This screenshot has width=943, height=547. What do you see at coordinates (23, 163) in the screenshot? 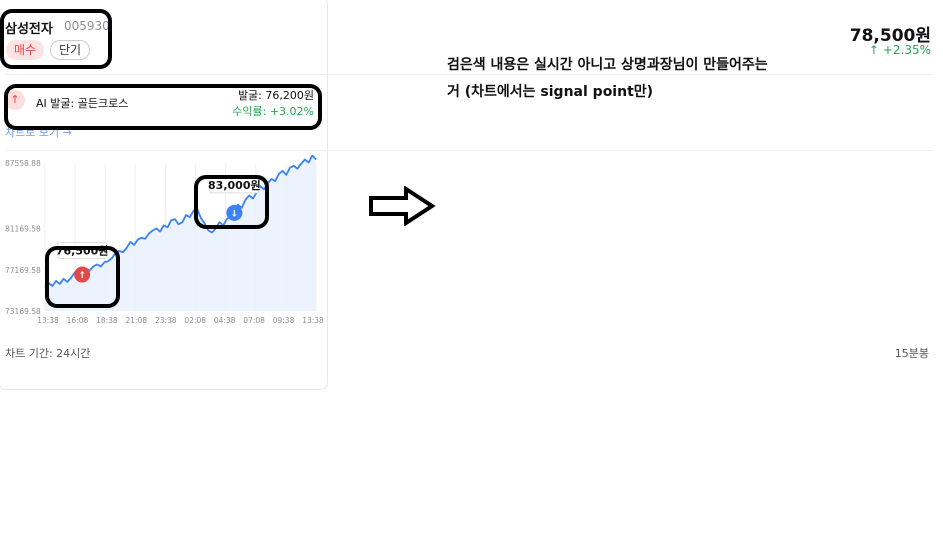
I see `y-tick-label: 87558.88` at bounding box center [23, 163].